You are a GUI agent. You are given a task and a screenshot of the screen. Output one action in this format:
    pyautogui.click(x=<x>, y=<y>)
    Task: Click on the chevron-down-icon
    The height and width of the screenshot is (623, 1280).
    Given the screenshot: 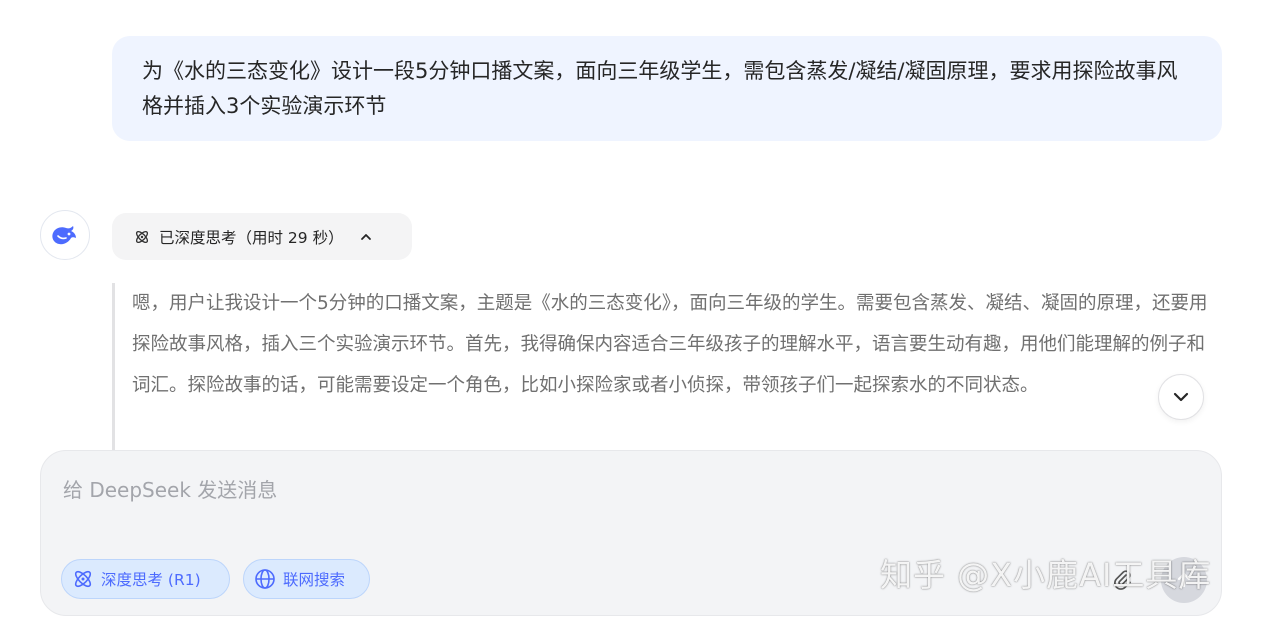 What is the action you would take?
    pyautogui.click(x=1181, y=397)
    